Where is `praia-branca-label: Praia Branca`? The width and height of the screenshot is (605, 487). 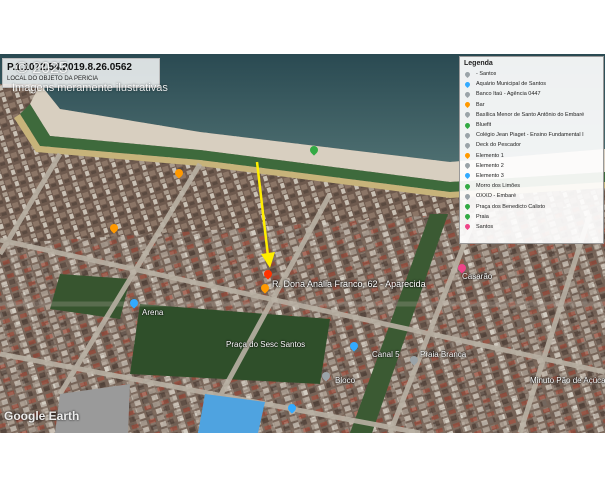 praia-branca-label: Praia Branca is located at coordinates (443, 354).